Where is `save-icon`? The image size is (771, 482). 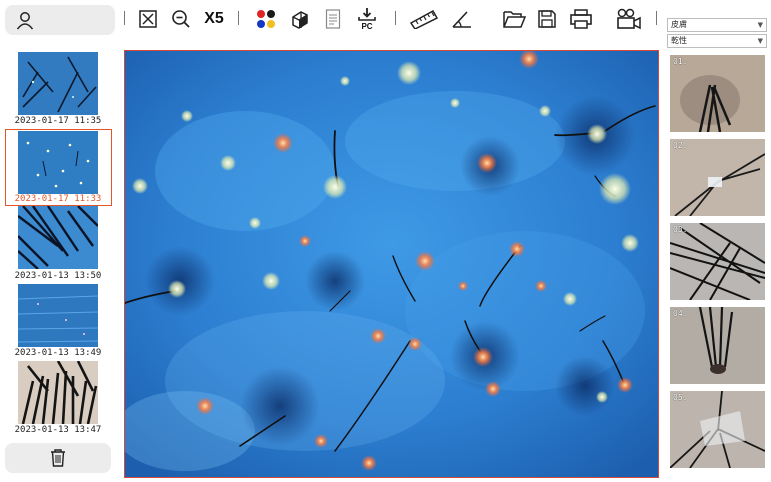
save-icon is located at coordinates (547, 19).